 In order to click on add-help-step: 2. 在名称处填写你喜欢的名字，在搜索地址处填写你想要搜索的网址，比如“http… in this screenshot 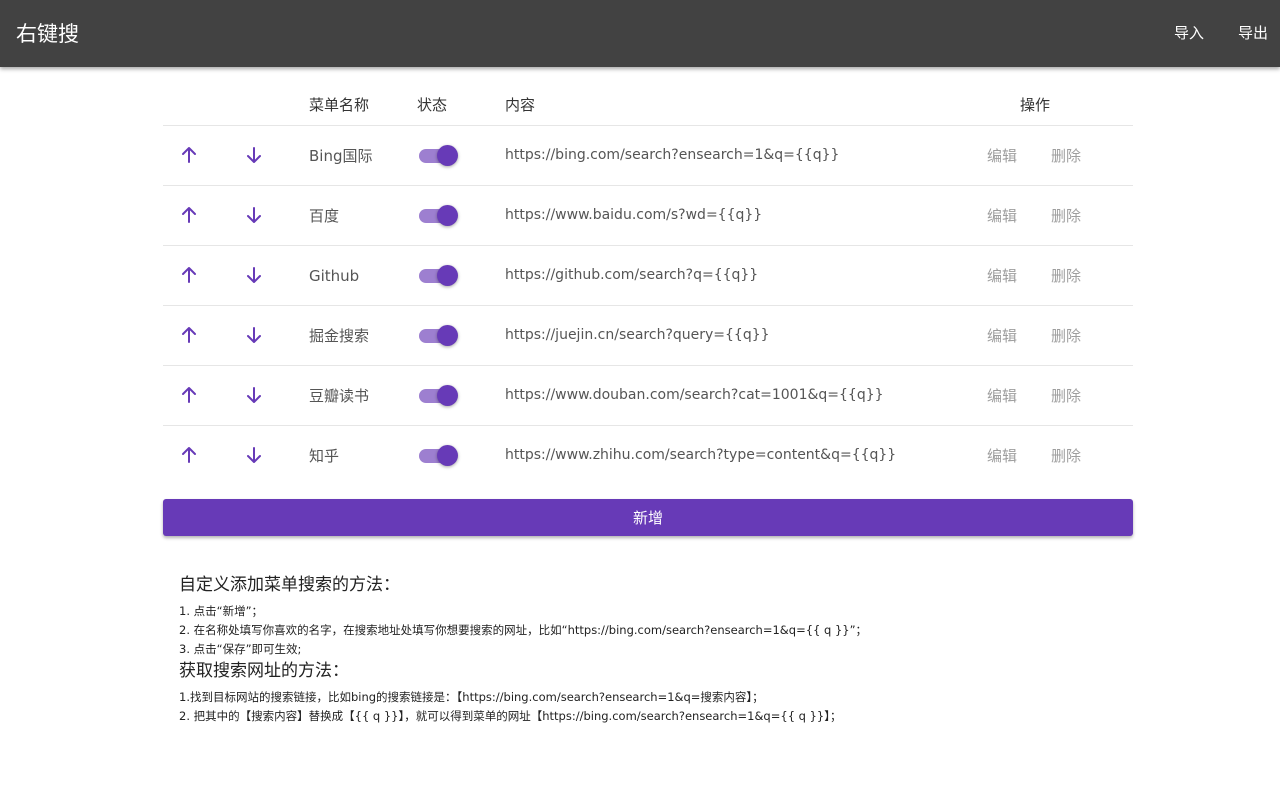, I will do `click(523, 630)`.